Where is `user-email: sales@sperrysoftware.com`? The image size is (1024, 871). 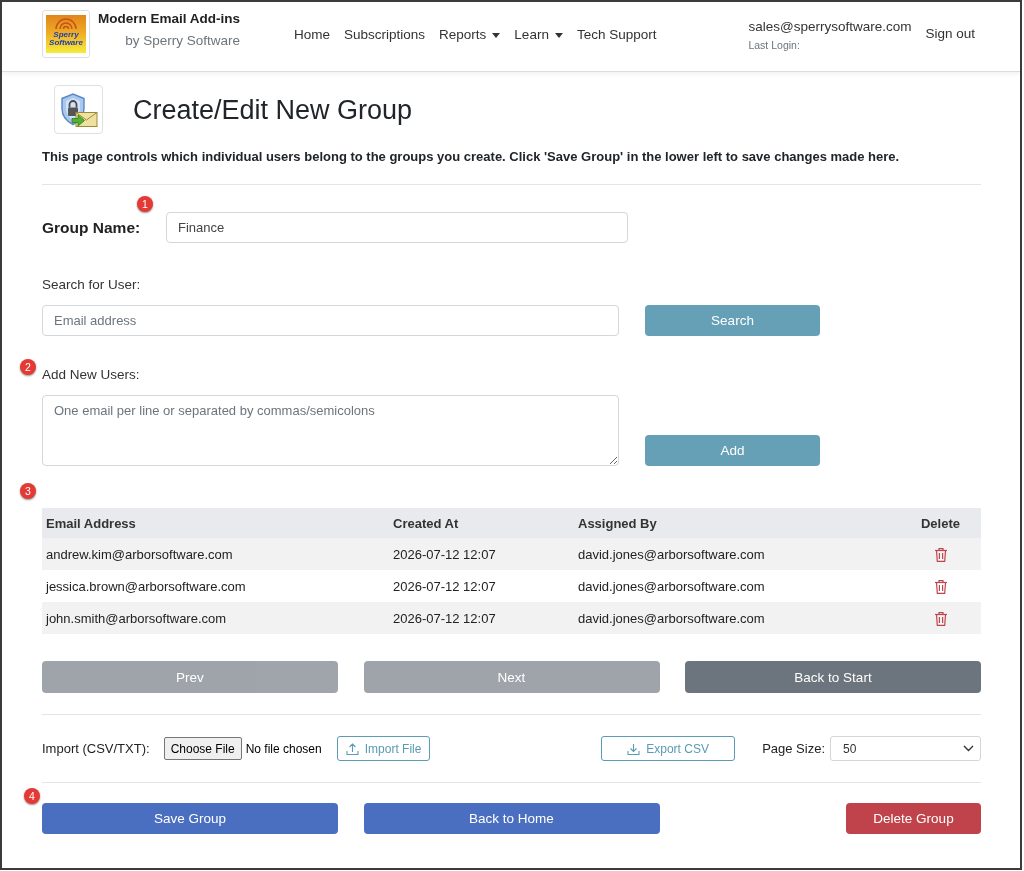
user-email: sales@sperrysoftware.com is located at coordinates (830, 27).